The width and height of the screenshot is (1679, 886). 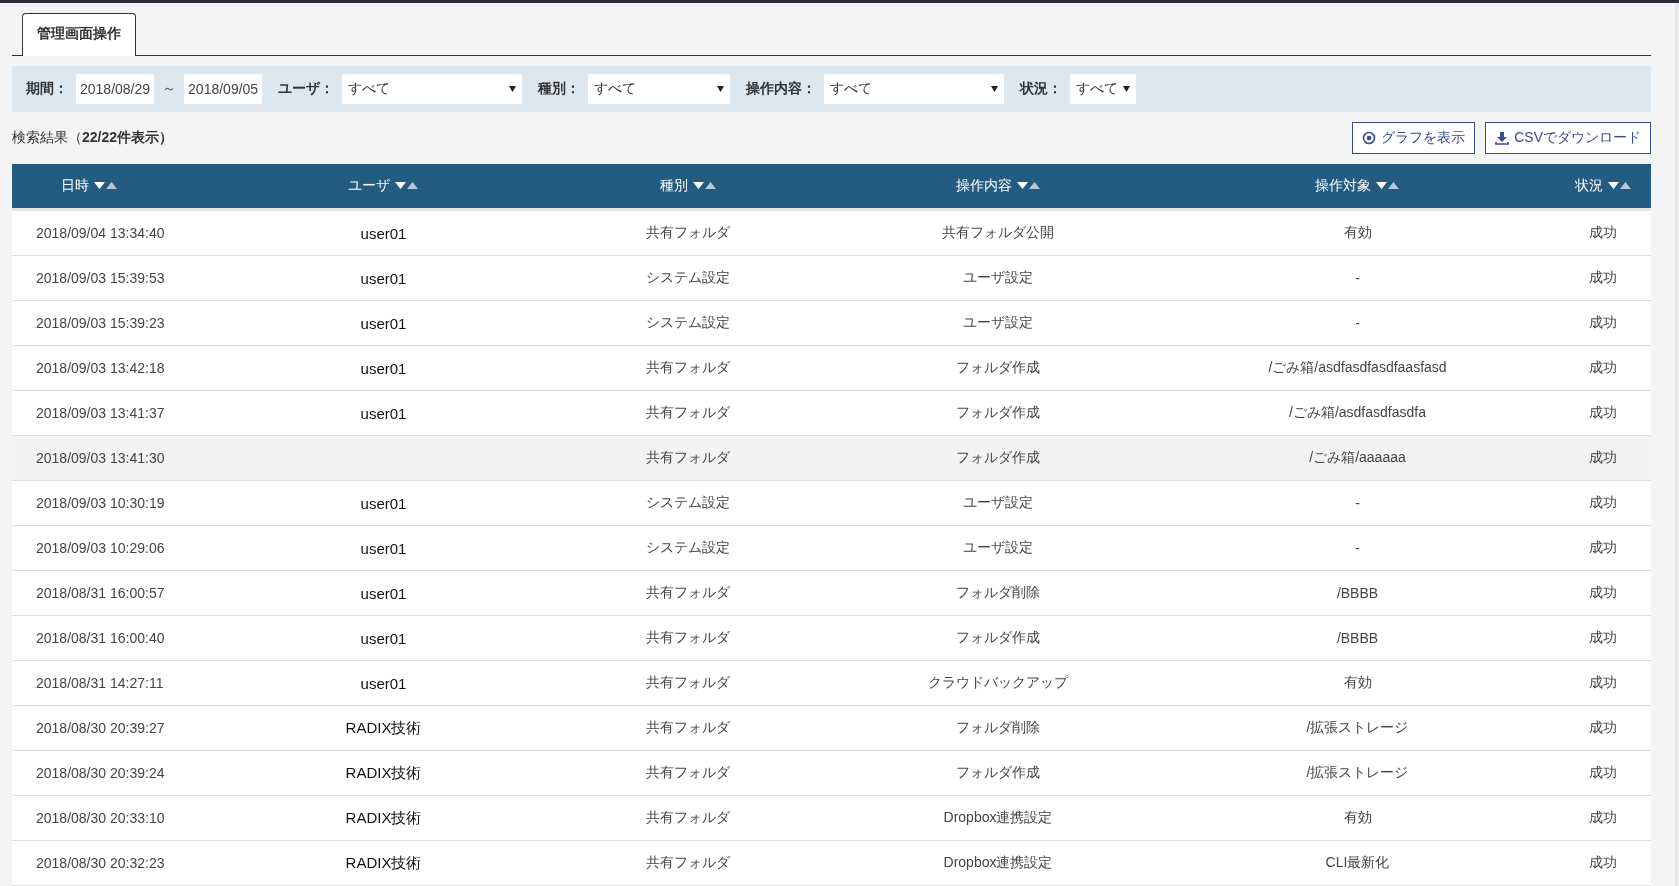 I want to click on show-graph-button: グラフを表示, so click(x=1414, y=138).